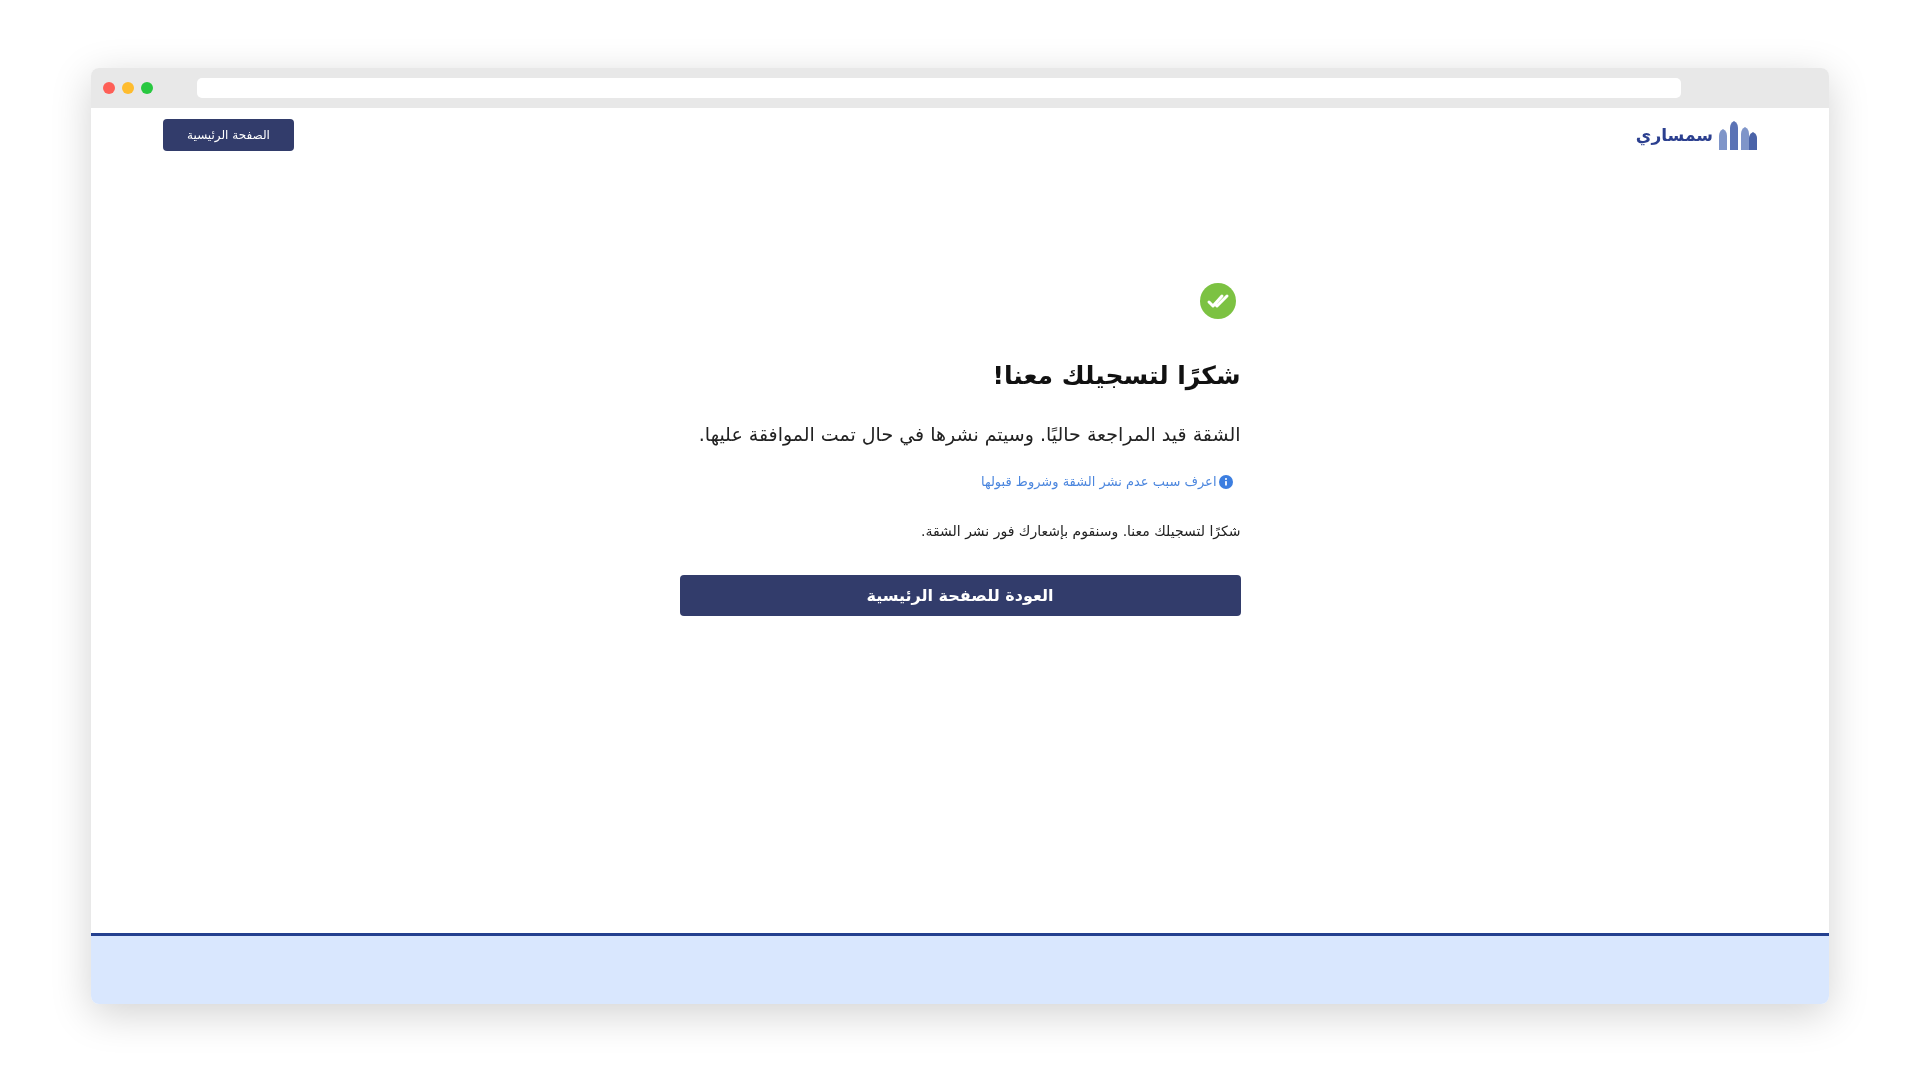  What do you see at coordinates (228, 135) in the screenshot?
I see `home-button: الصفحة الرئيسية` at bounding box center [228, 135].